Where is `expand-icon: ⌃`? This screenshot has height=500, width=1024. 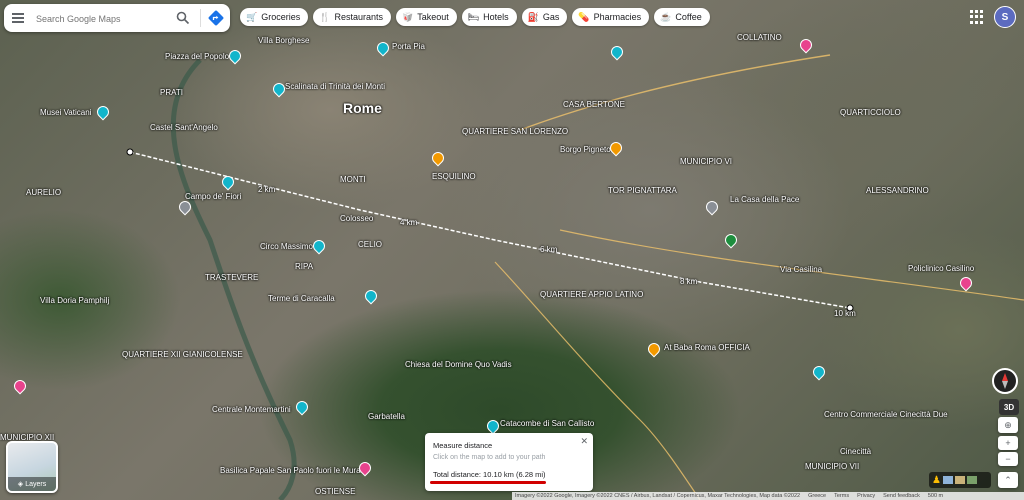 expand-icon: ⌃ is located at coordinates (1008, 479).